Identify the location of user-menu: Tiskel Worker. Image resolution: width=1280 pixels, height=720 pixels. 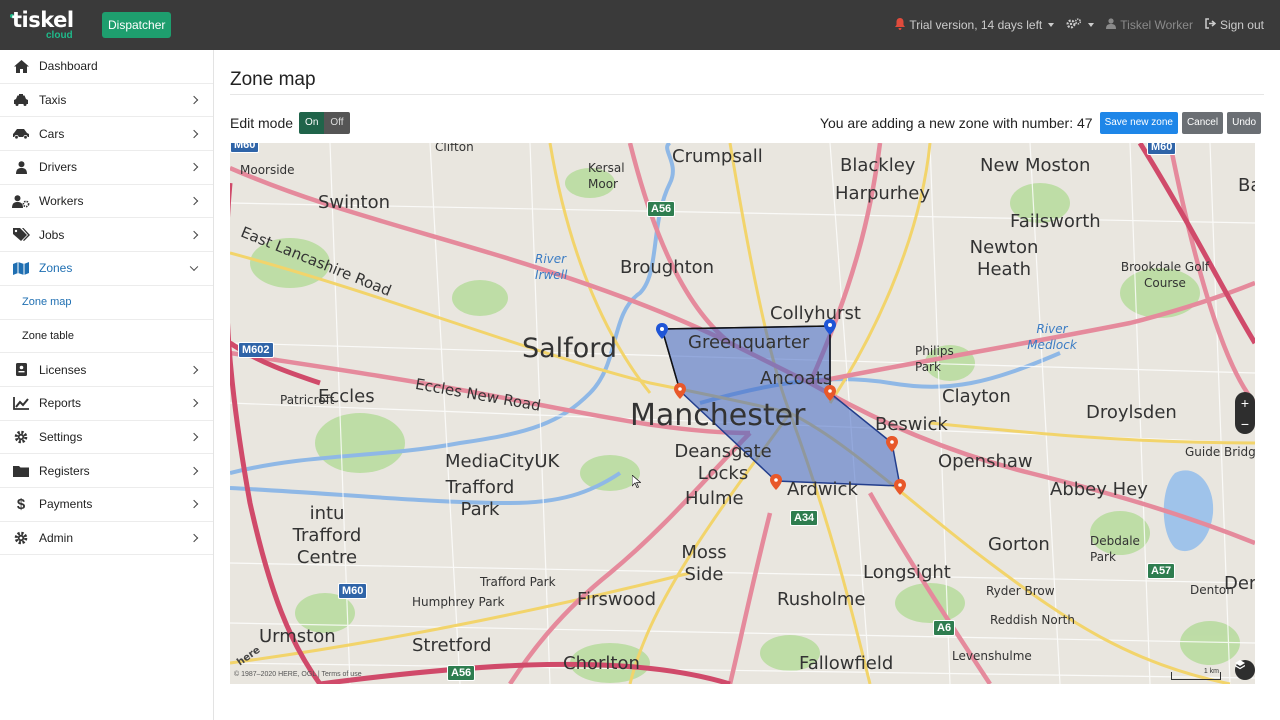
(1149, 25).